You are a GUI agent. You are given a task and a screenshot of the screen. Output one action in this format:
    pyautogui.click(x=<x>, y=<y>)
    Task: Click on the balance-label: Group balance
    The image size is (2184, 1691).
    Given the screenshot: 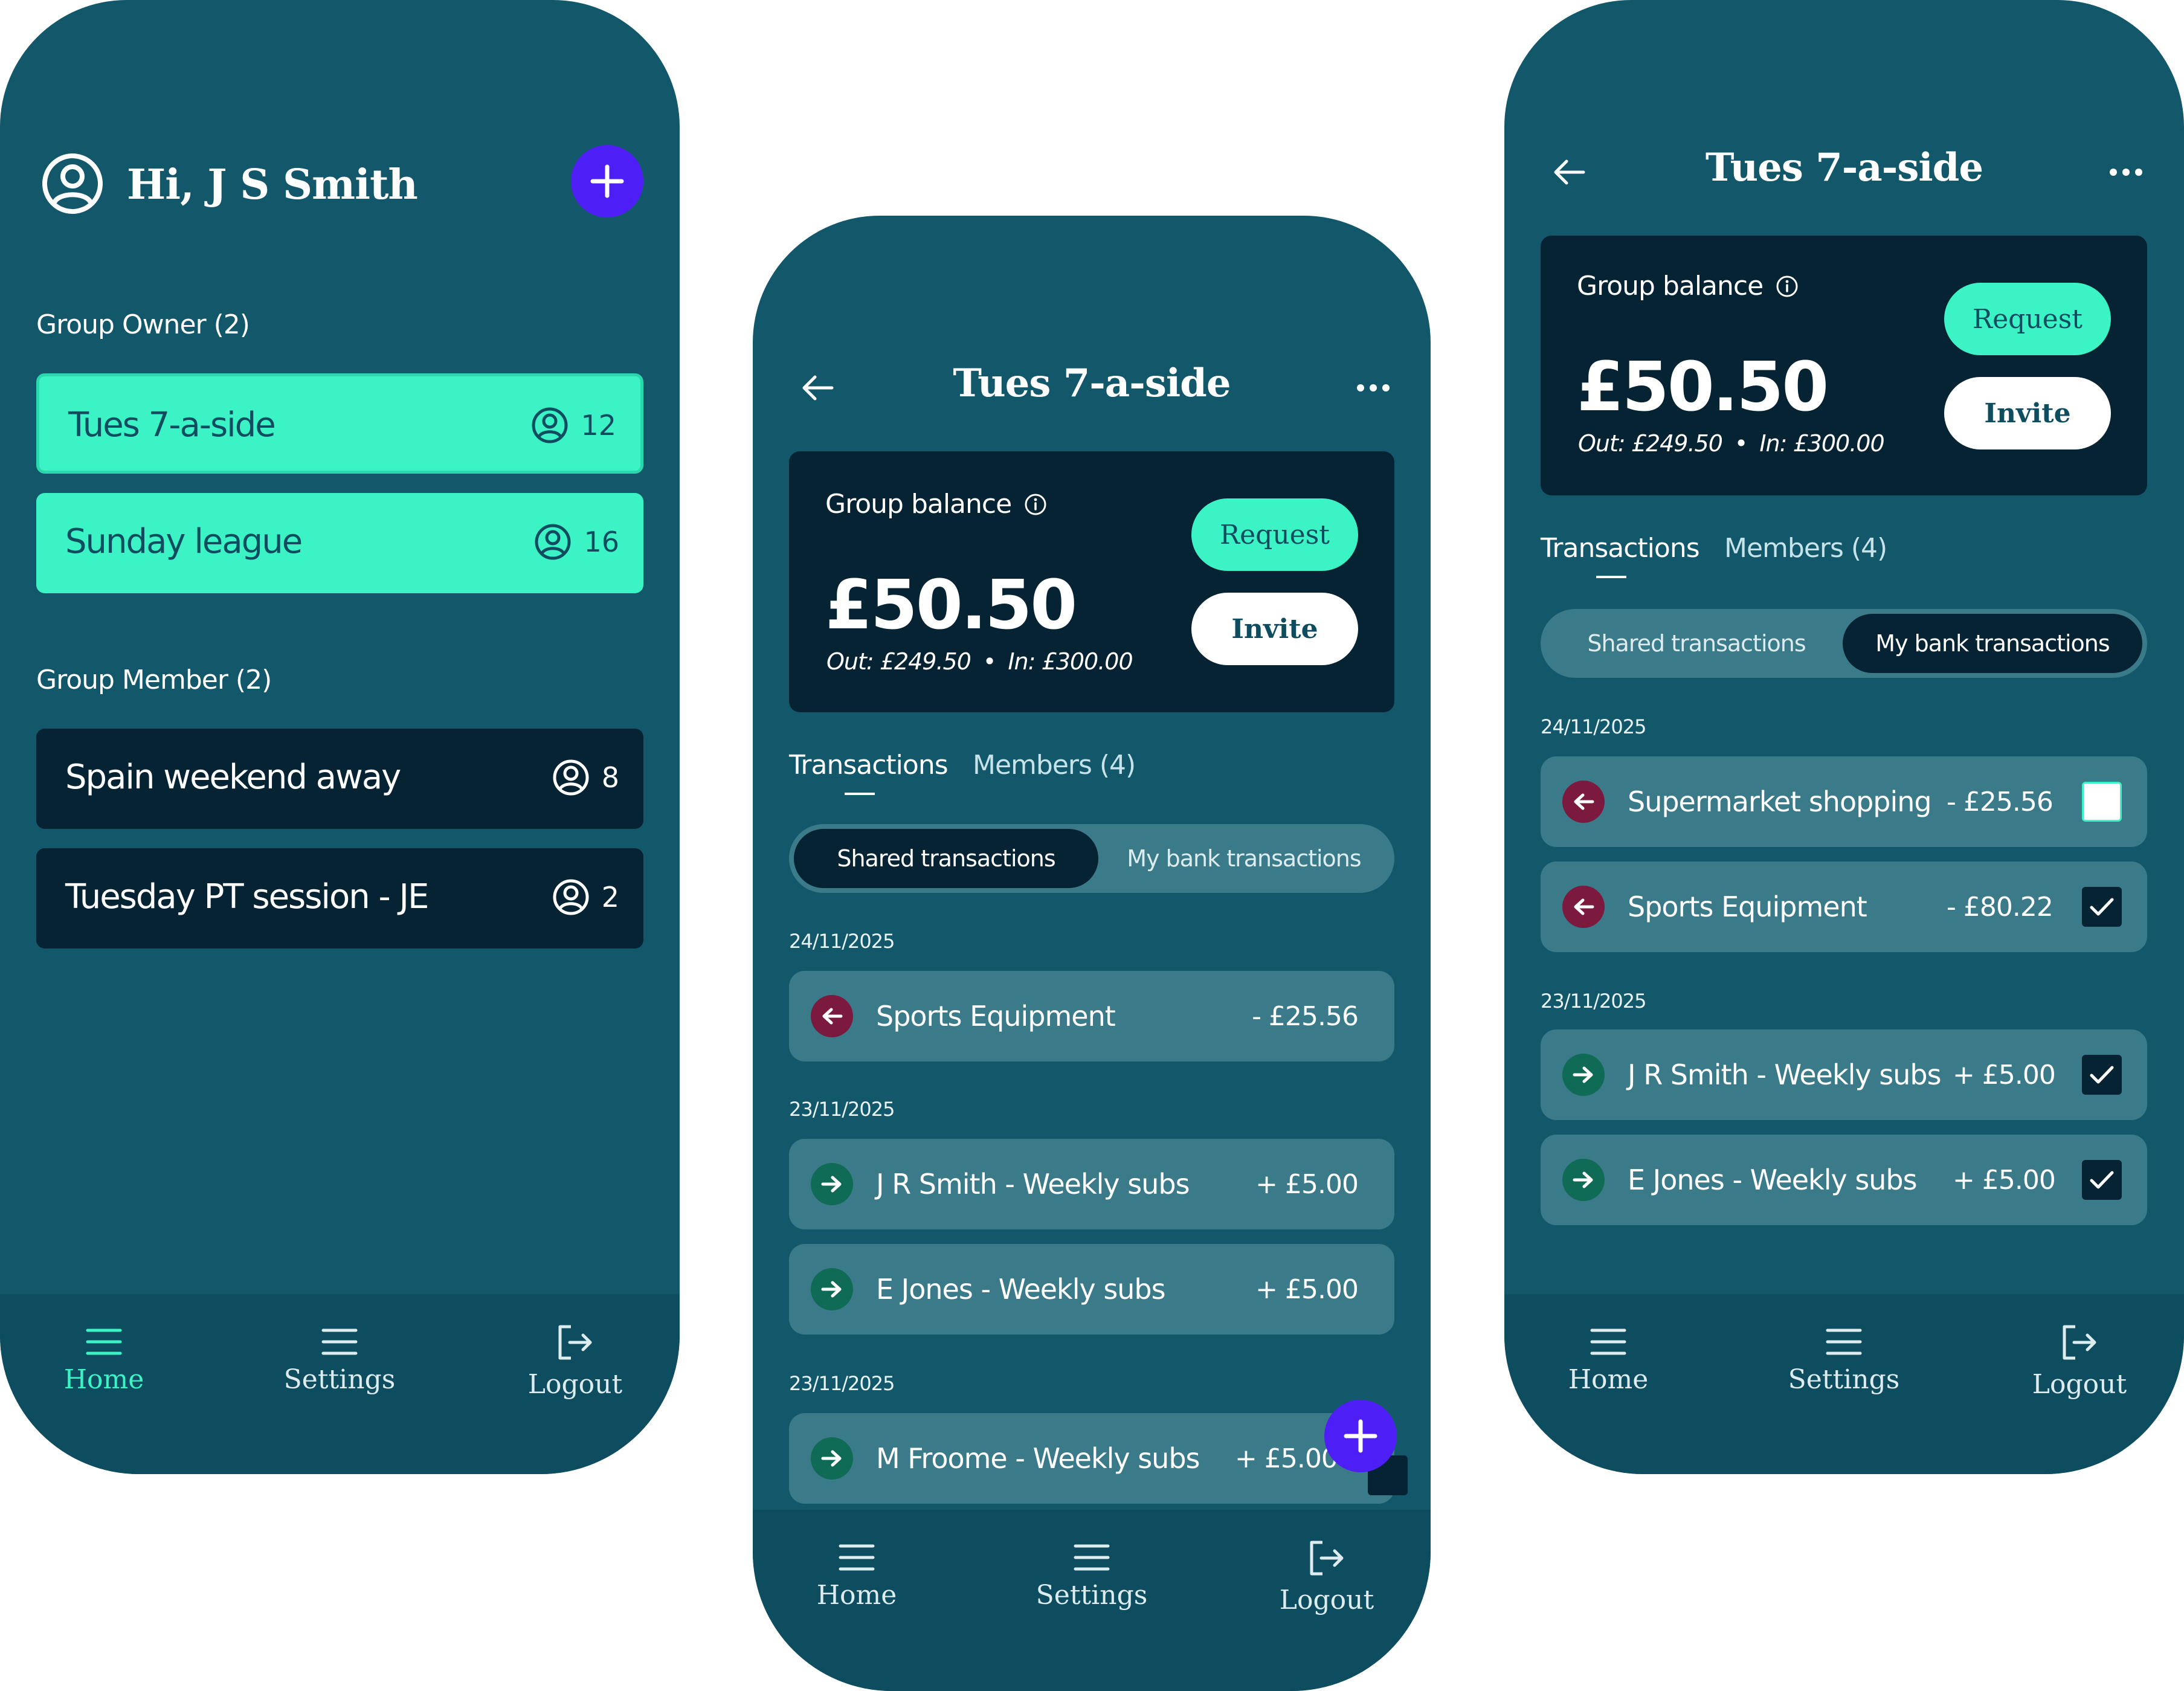 What is the action you would take?
    pyautogui.click(x=936, y=504)
    